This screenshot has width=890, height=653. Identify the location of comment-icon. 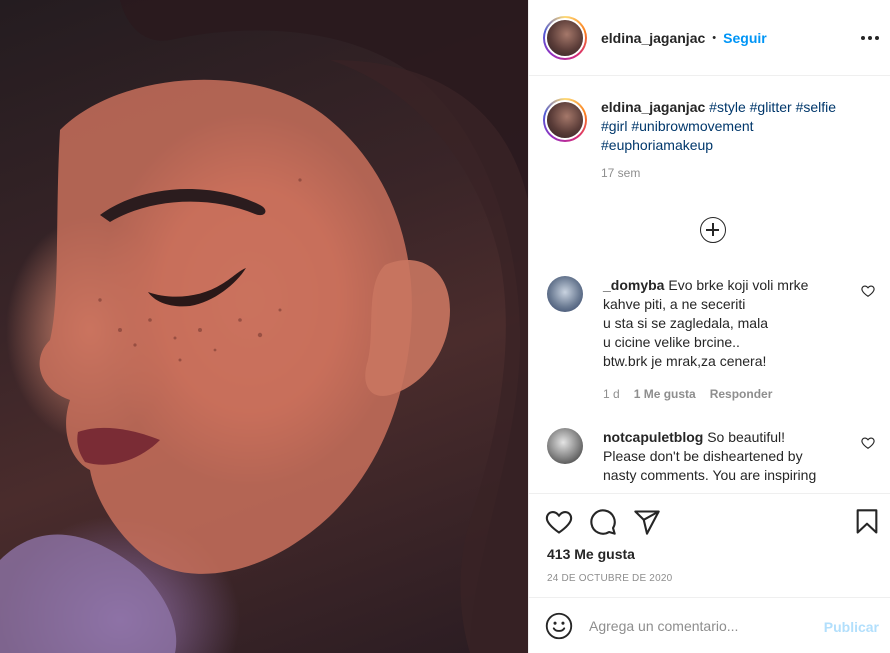
(603, 522).